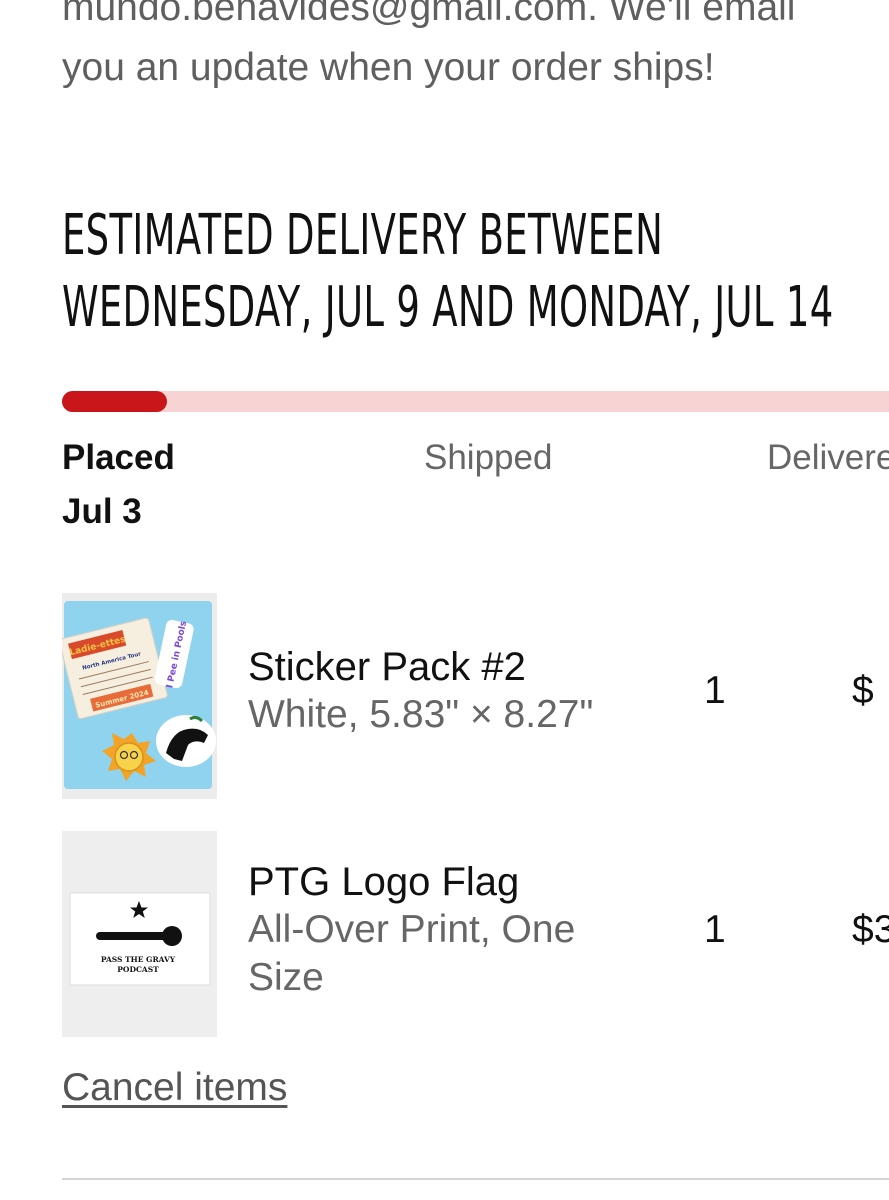  What do you see at coordinates (870, 929) in the screenshot?
I see `item-price: $3` at bounding box center [870, 929].